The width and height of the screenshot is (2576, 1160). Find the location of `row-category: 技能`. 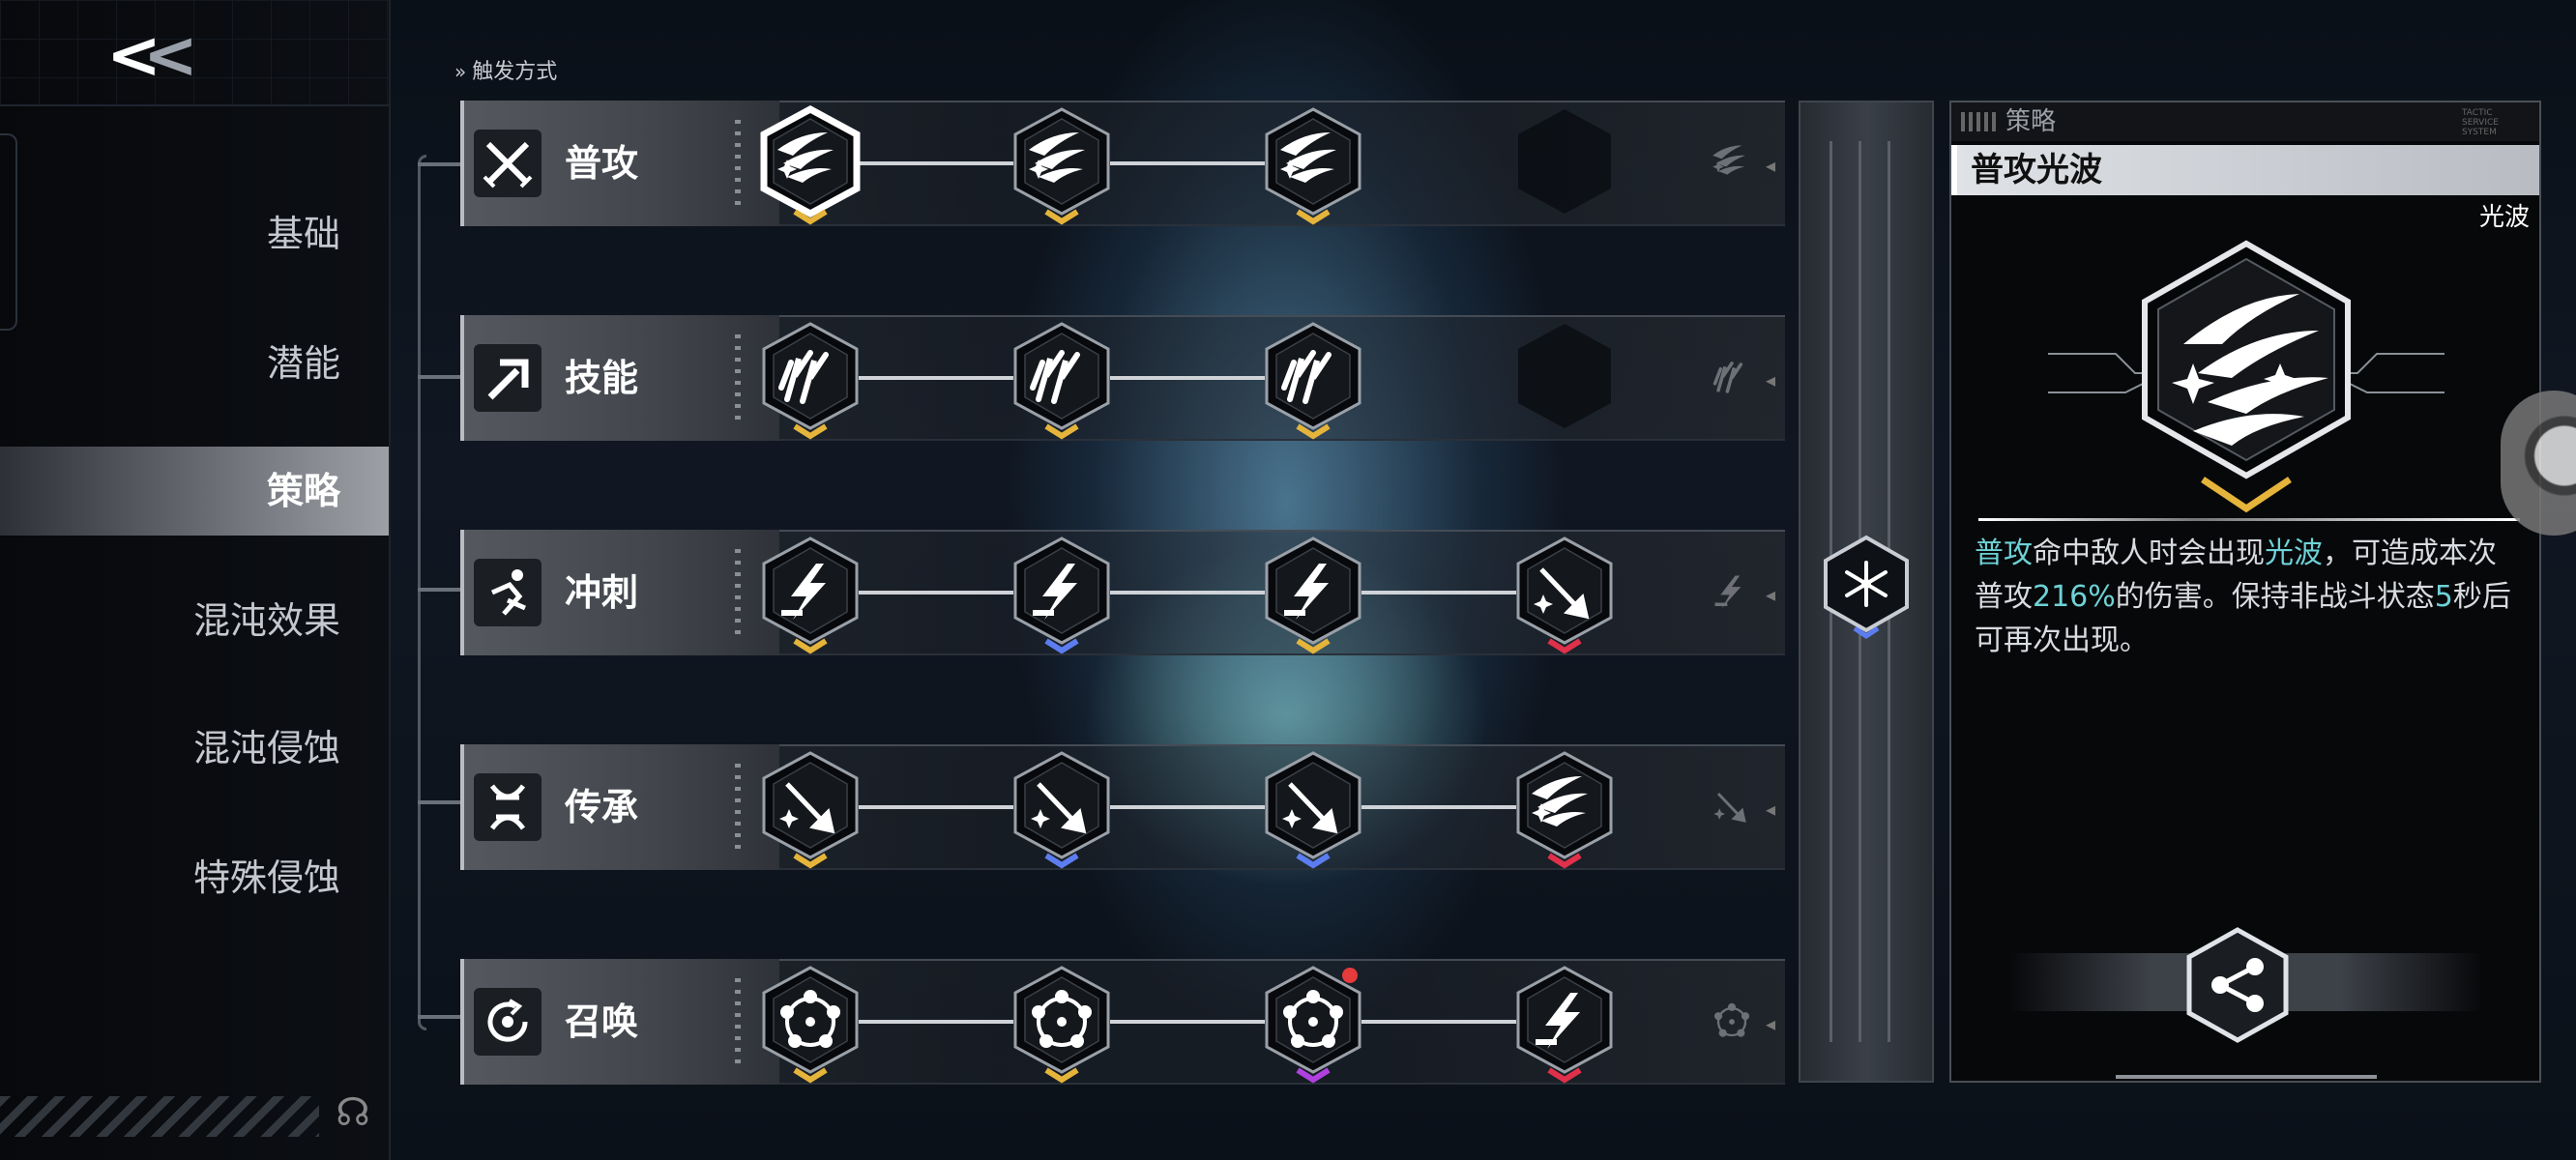

row-category: 技能 is located at coordinates (619, 378).